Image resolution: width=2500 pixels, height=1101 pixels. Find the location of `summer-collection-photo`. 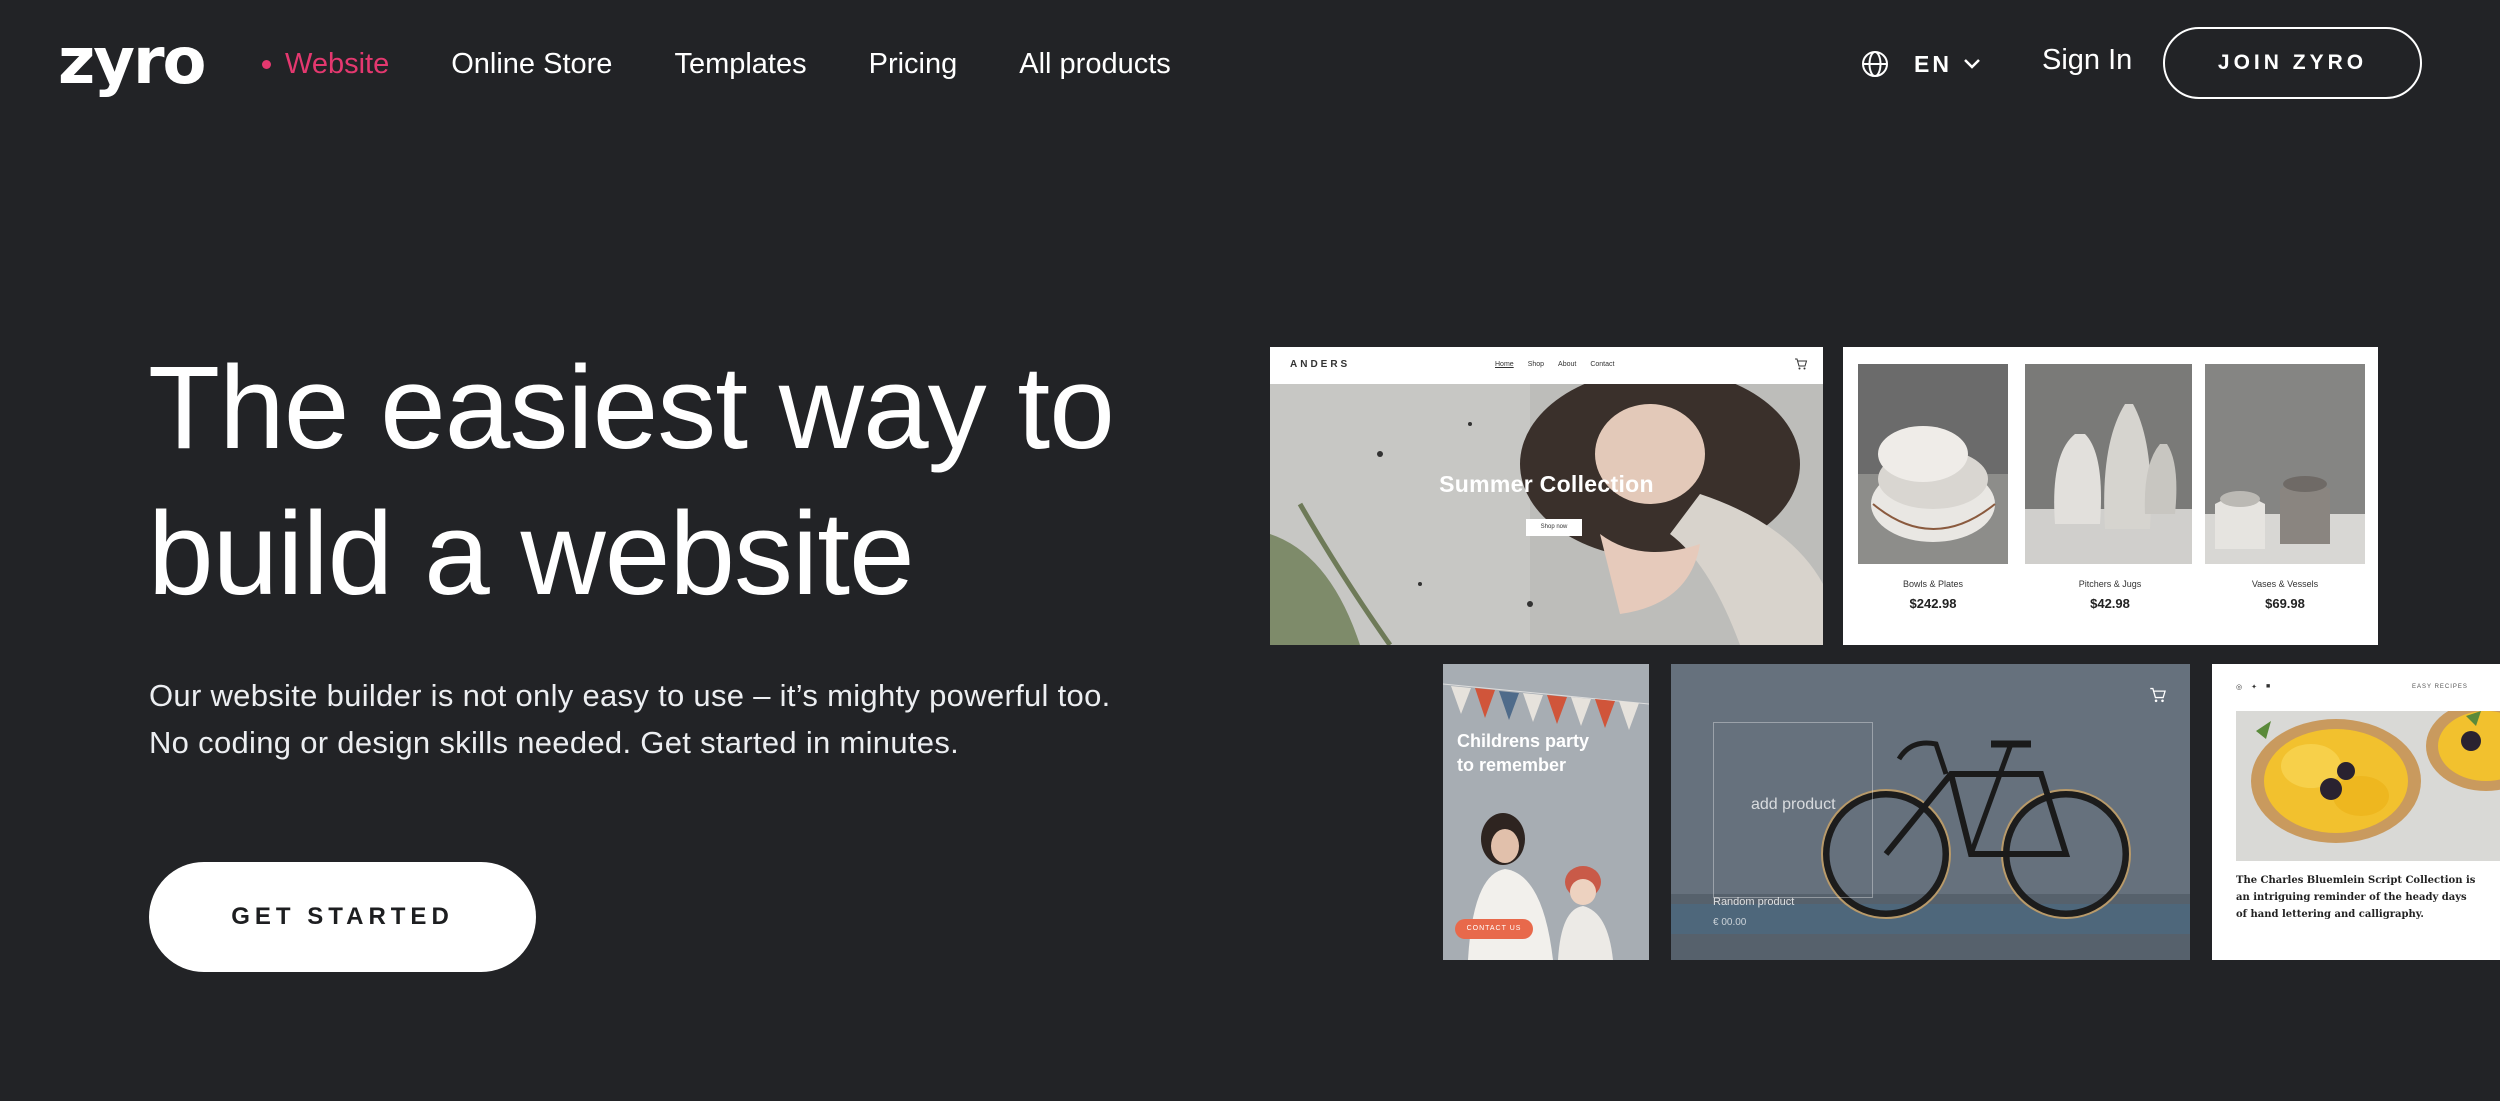

summer-collection-photo is located at coordinates (1546, 514).